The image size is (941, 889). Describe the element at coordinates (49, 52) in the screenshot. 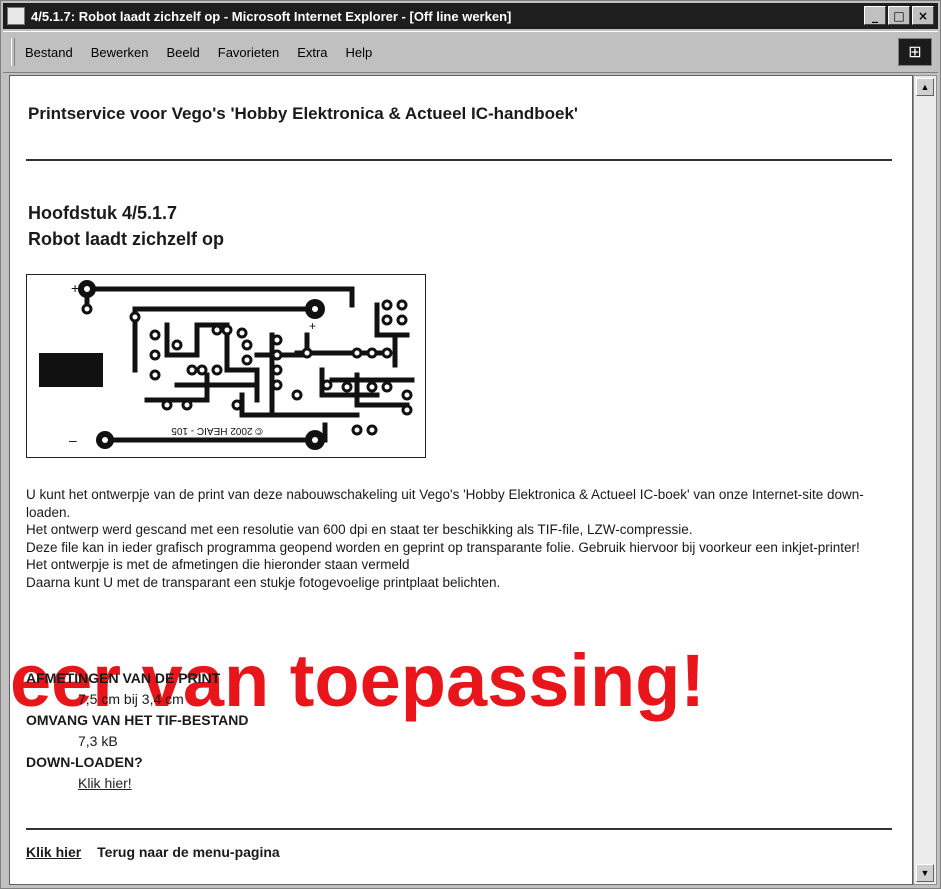

I see `menu-bestand: Bestand` at that location.